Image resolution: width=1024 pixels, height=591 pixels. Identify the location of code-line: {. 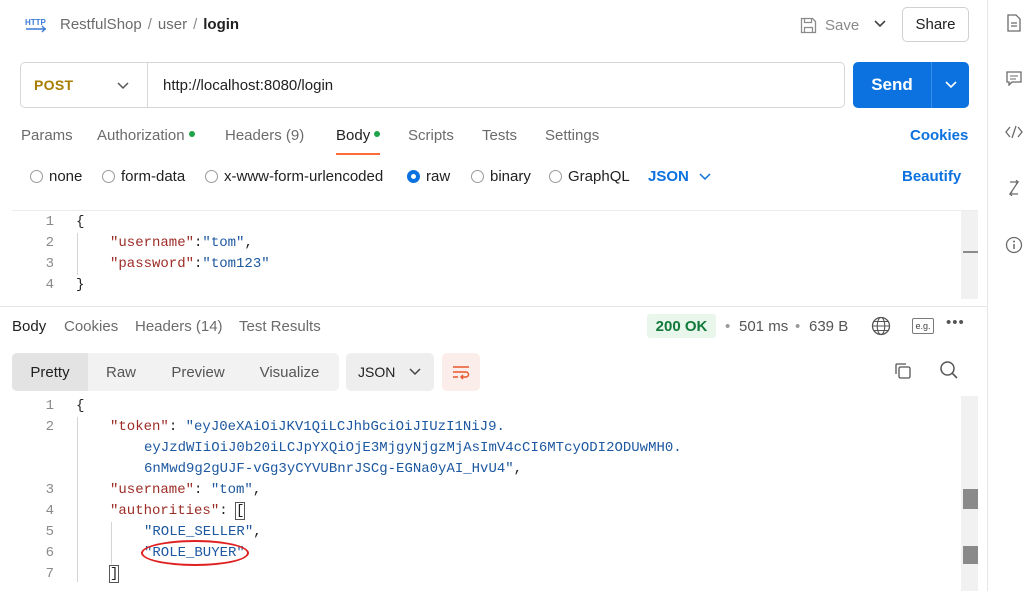
(80, 222).